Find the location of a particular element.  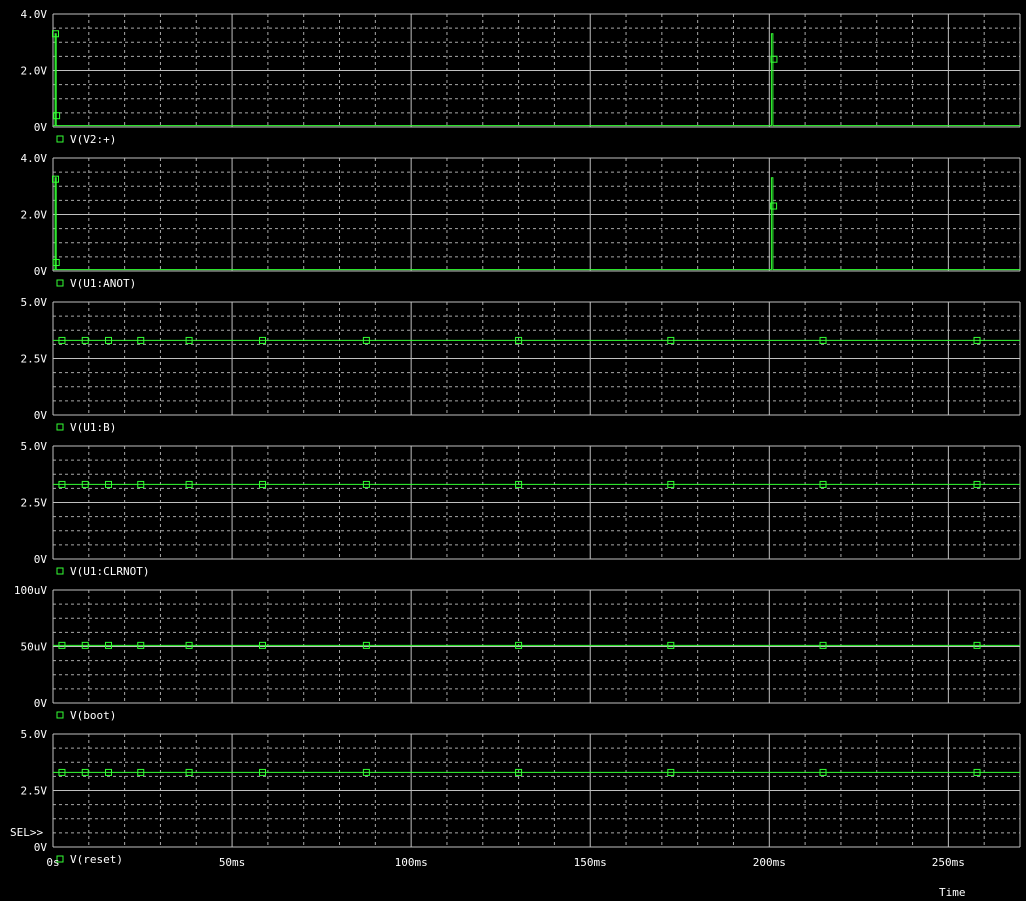

sel-marker: SEL>> is located at coordinates (26, 832).